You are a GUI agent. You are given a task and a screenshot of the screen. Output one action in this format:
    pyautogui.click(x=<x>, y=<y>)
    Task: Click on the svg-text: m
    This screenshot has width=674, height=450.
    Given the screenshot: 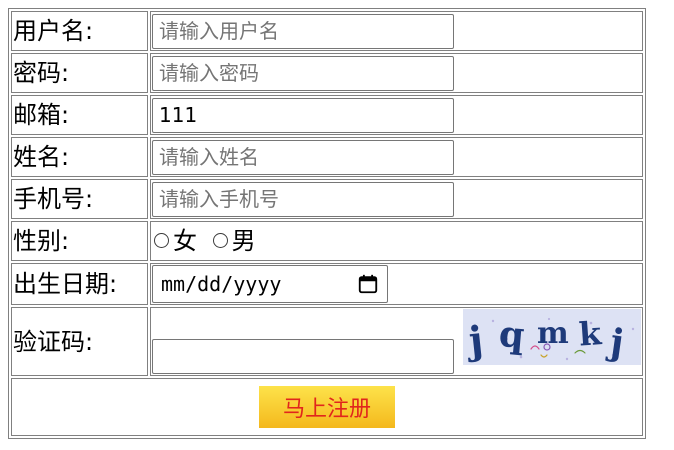 What is the action you would take?
    pyautogui.click(x=553, y=333)
    